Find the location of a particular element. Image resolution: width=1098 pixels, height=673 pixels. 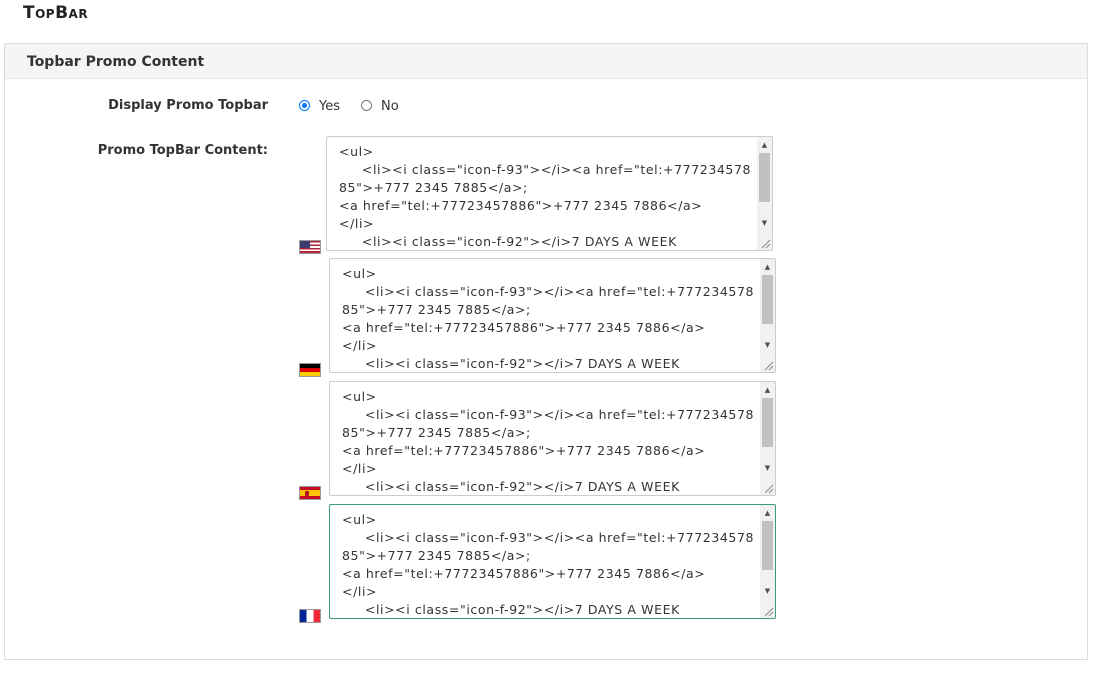

radio-unchecked-icon is located at coordinates (366, 105).